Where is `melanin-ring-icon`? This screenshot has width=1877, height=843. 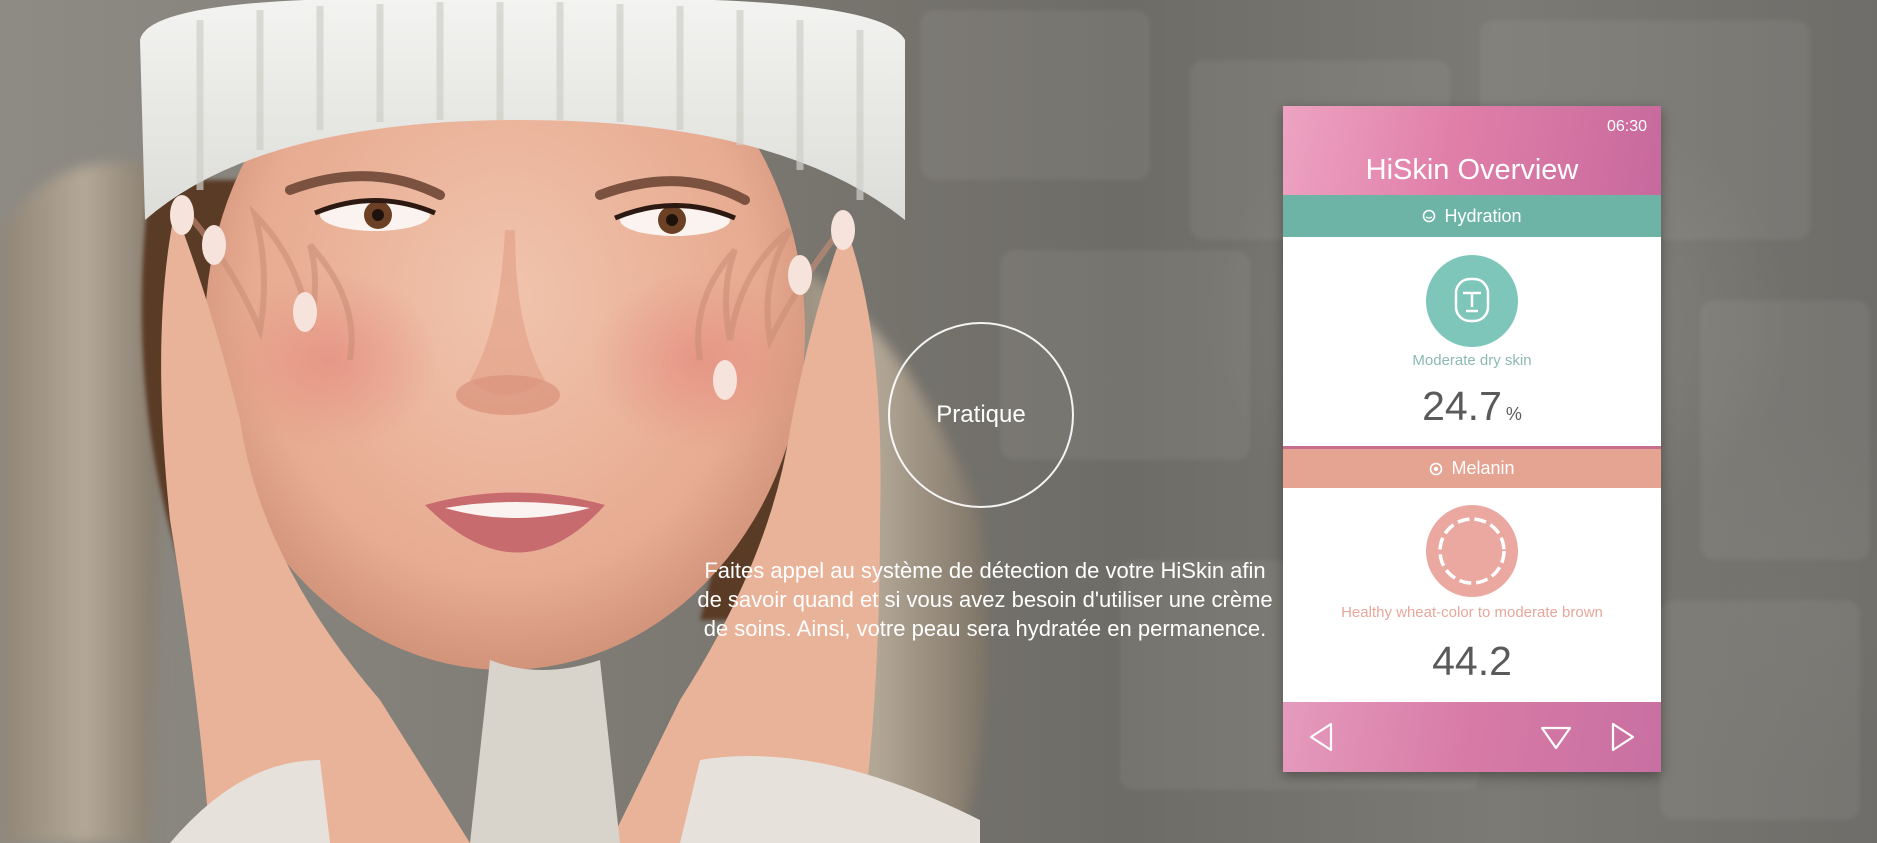 melanin-ring-icon is located at coordinates (1472, 551).